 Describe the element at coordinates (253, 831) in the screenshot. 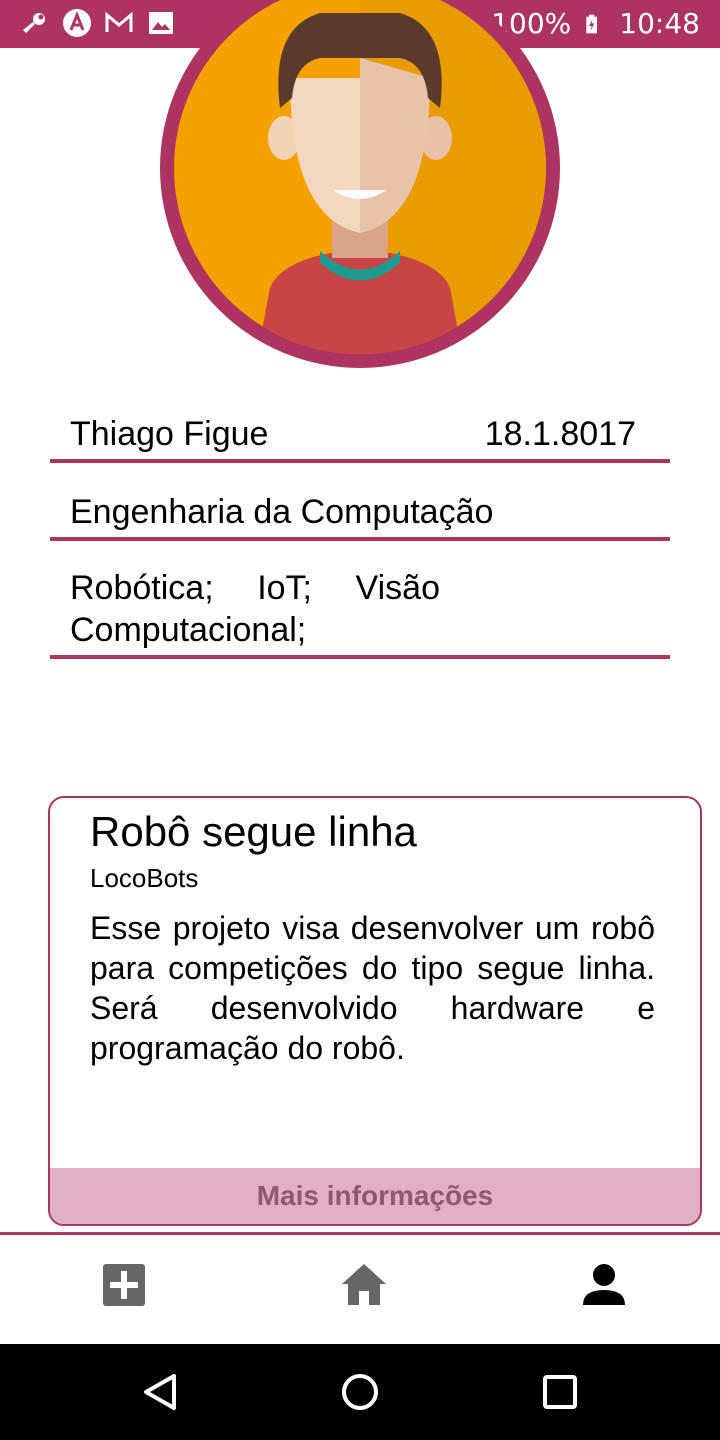

I see `project-title: Robô segue linha` at that location.